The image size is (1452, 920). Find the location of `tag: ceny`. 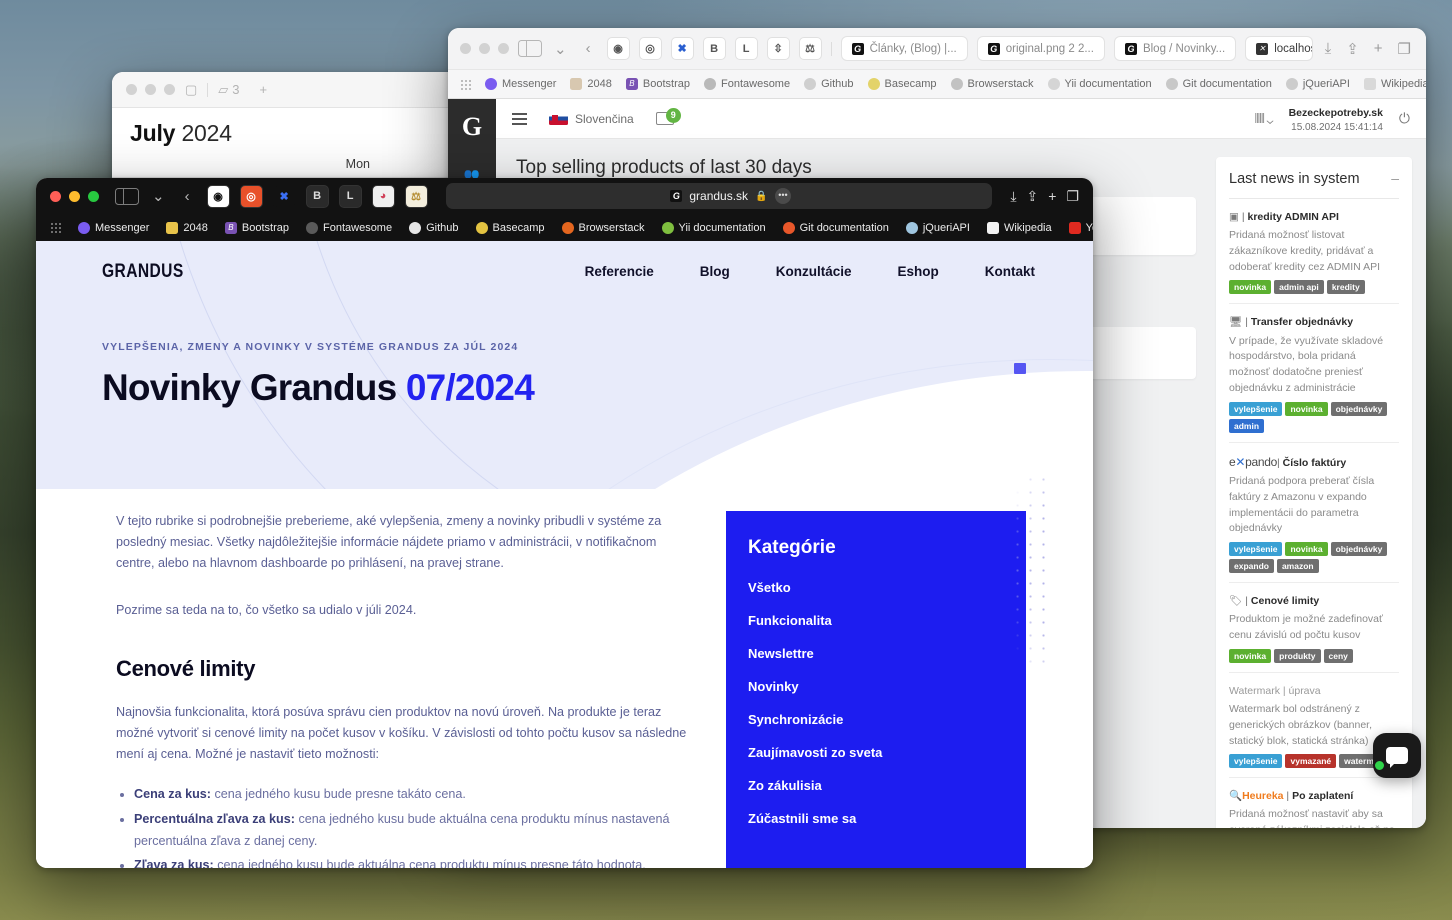

tag: ceny is located at coordinates (1338, 655).